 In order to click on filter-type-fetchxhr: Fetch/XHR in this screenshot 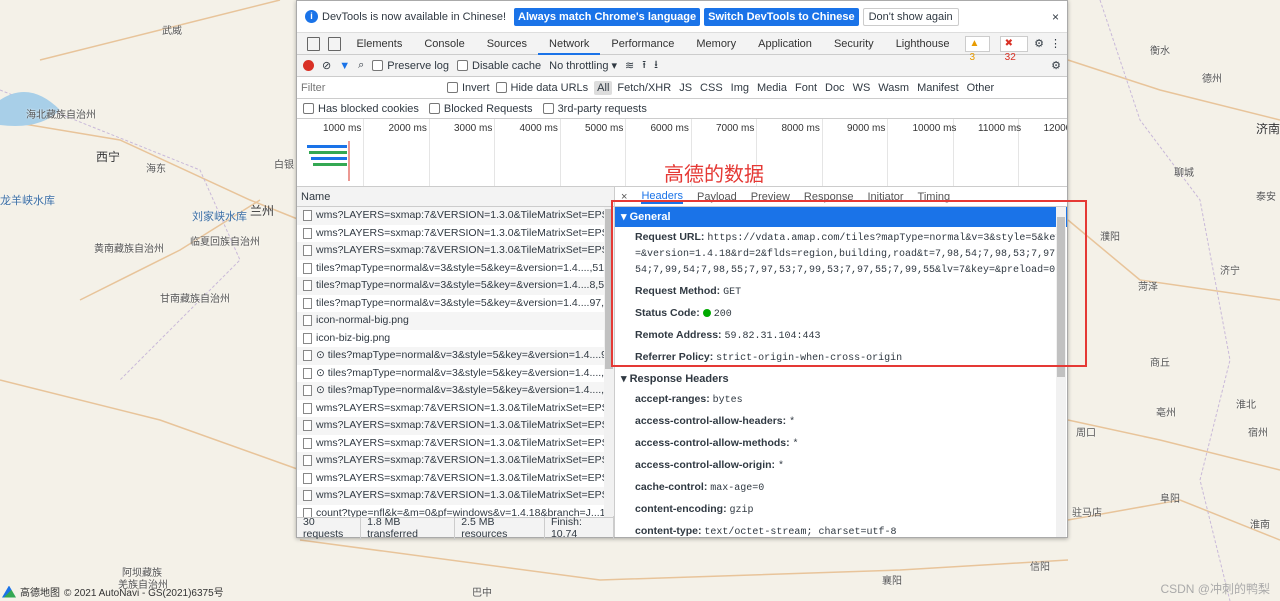, I will do `click(644, 88)`.